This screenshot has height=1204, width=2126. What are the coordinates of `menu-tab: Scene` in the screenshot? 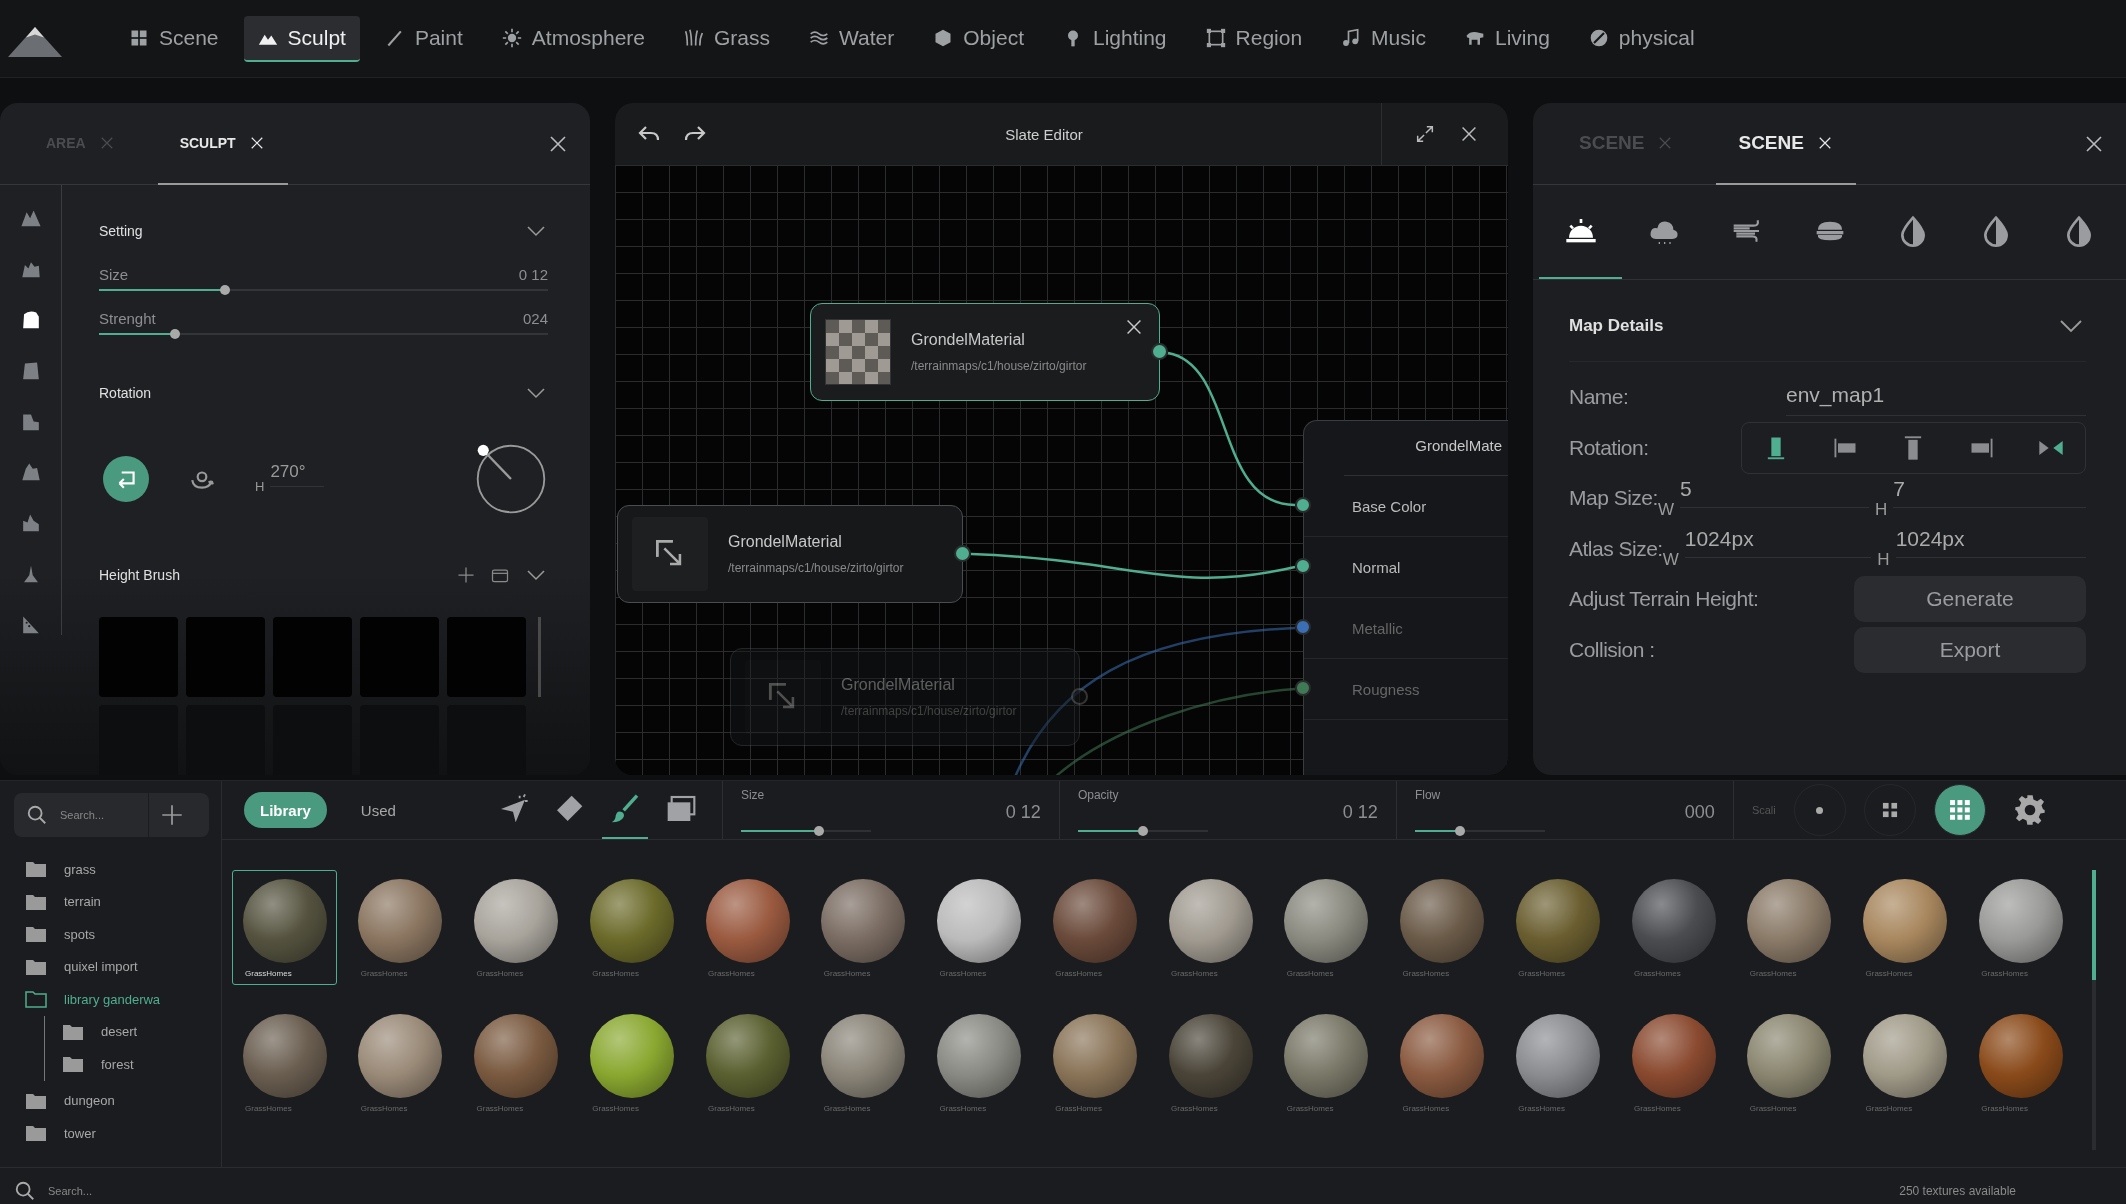 It's located at (174, 38).